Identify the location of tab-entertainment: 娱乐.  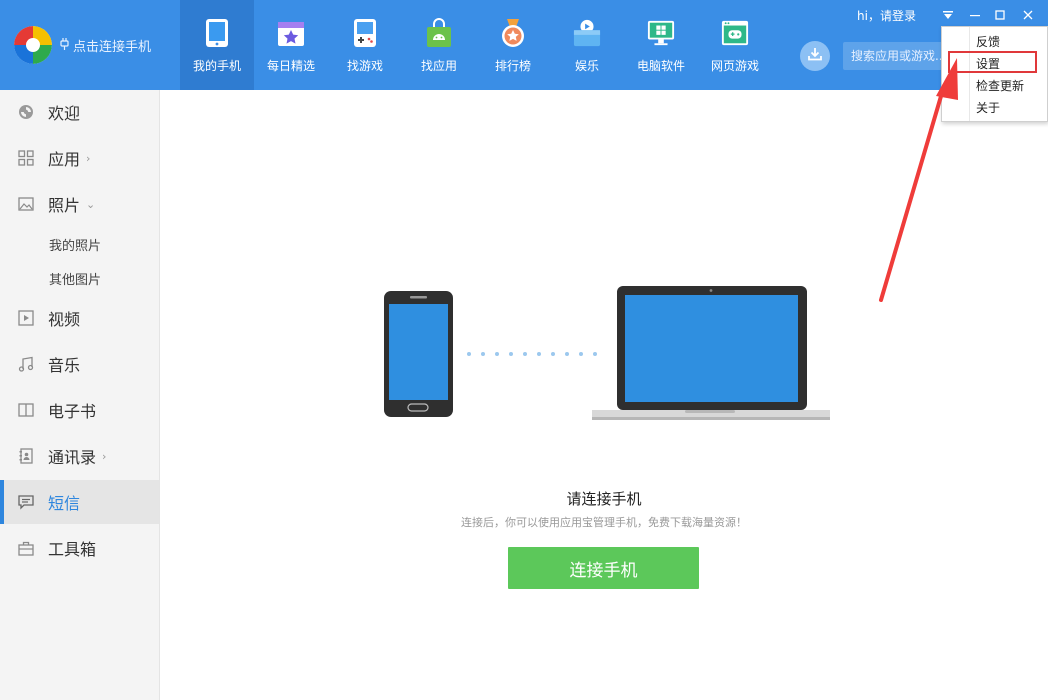
(587, 45).